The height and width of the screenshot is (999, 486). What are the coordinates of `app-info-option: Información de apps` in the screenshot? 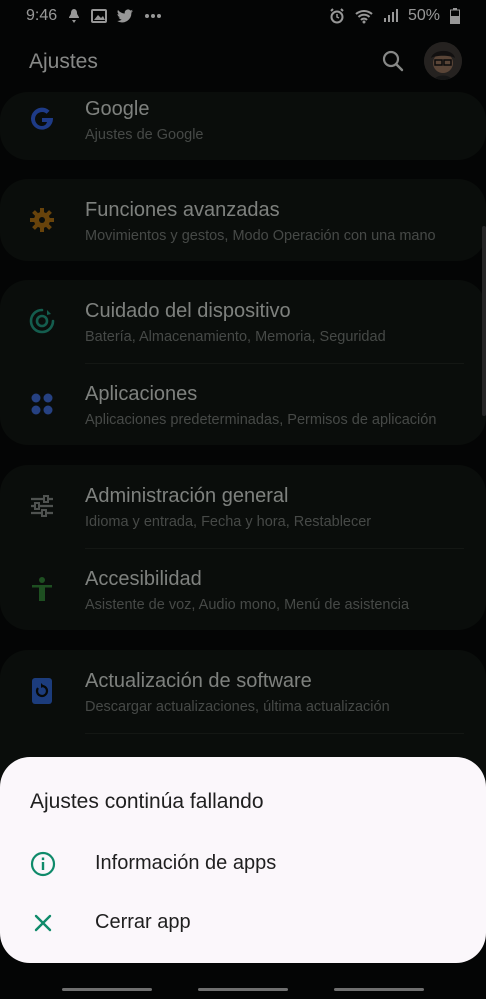 It's located at (243, 865).